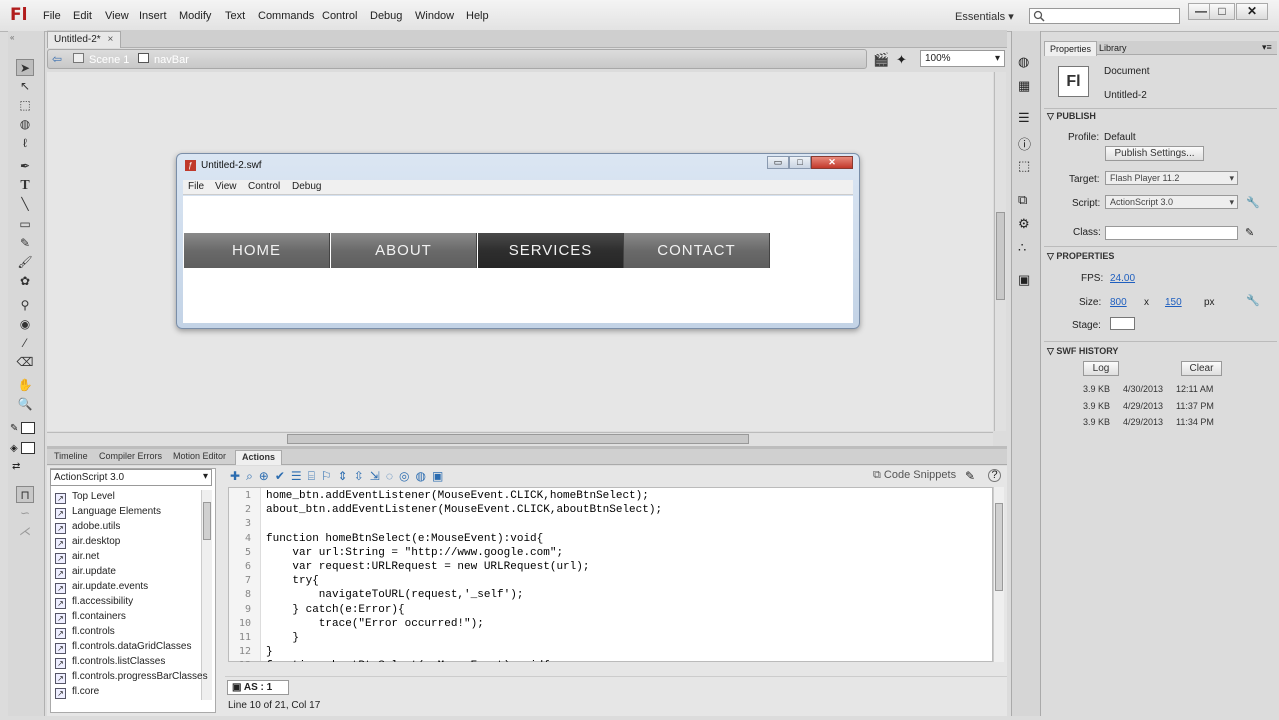  Describe the element at coordinates (25, 531) in the screenshot. I see `straighten-icon: ⋌` at that location.